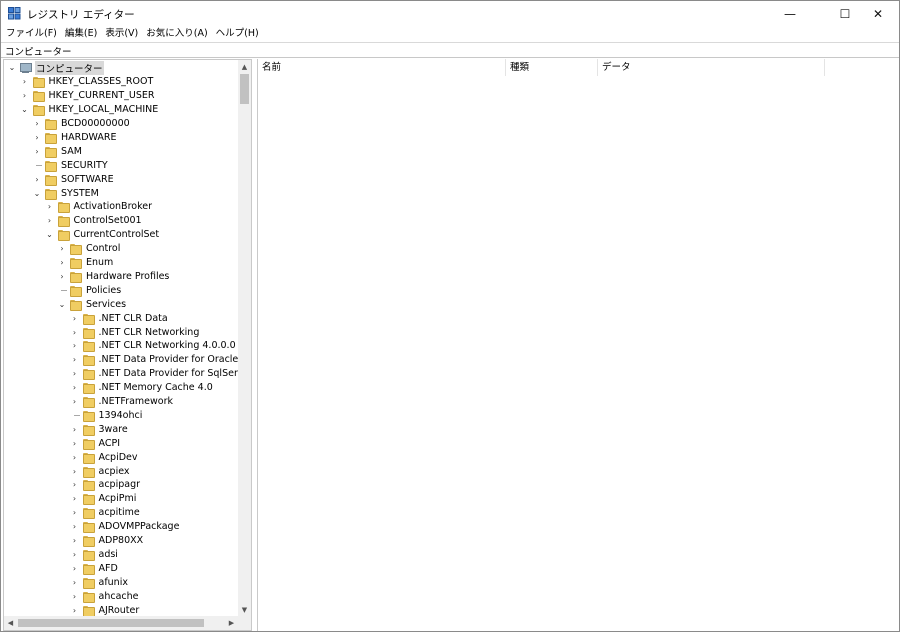 This screenshot has width=900, height=632. What do you see at coordinates (94, 568) in the screenshot?
I see `tree-node: › AFD` at bounding box center [94, 568].